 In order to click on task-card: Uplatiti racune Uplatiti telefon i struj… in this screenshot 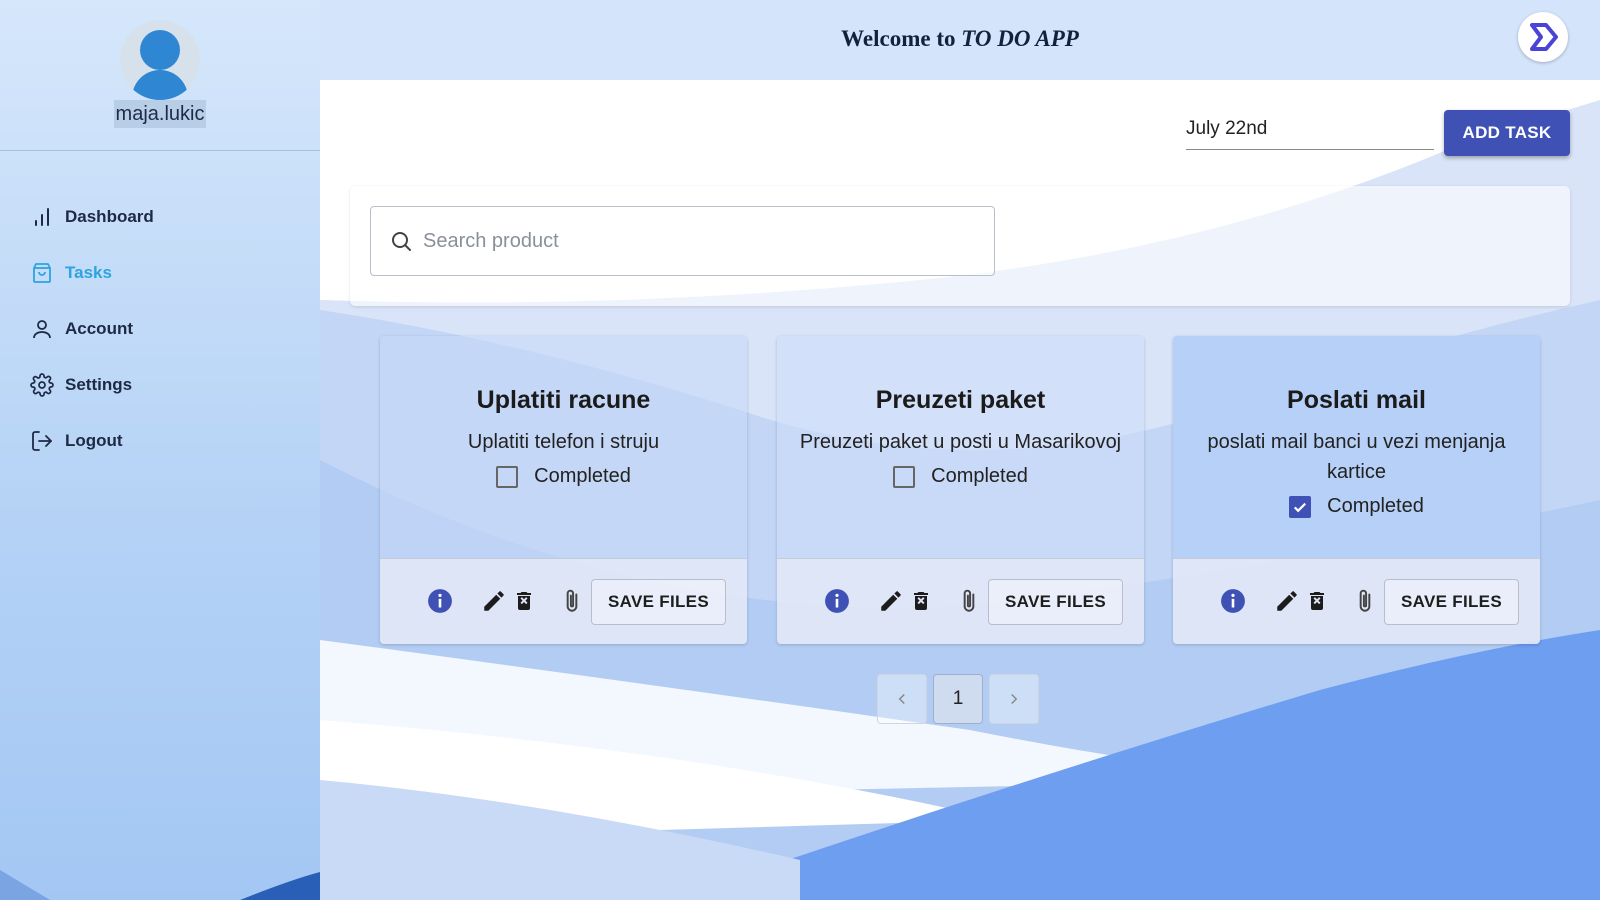, I will do `click(563, 490)`.